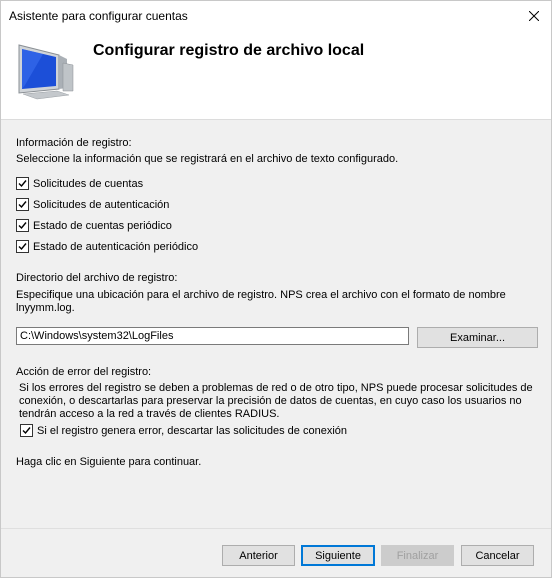 The width and height of the screenshot is (552, 578). I want to click on option-accounting-requests: Solicitudes de cuentas, so click(79, 183).